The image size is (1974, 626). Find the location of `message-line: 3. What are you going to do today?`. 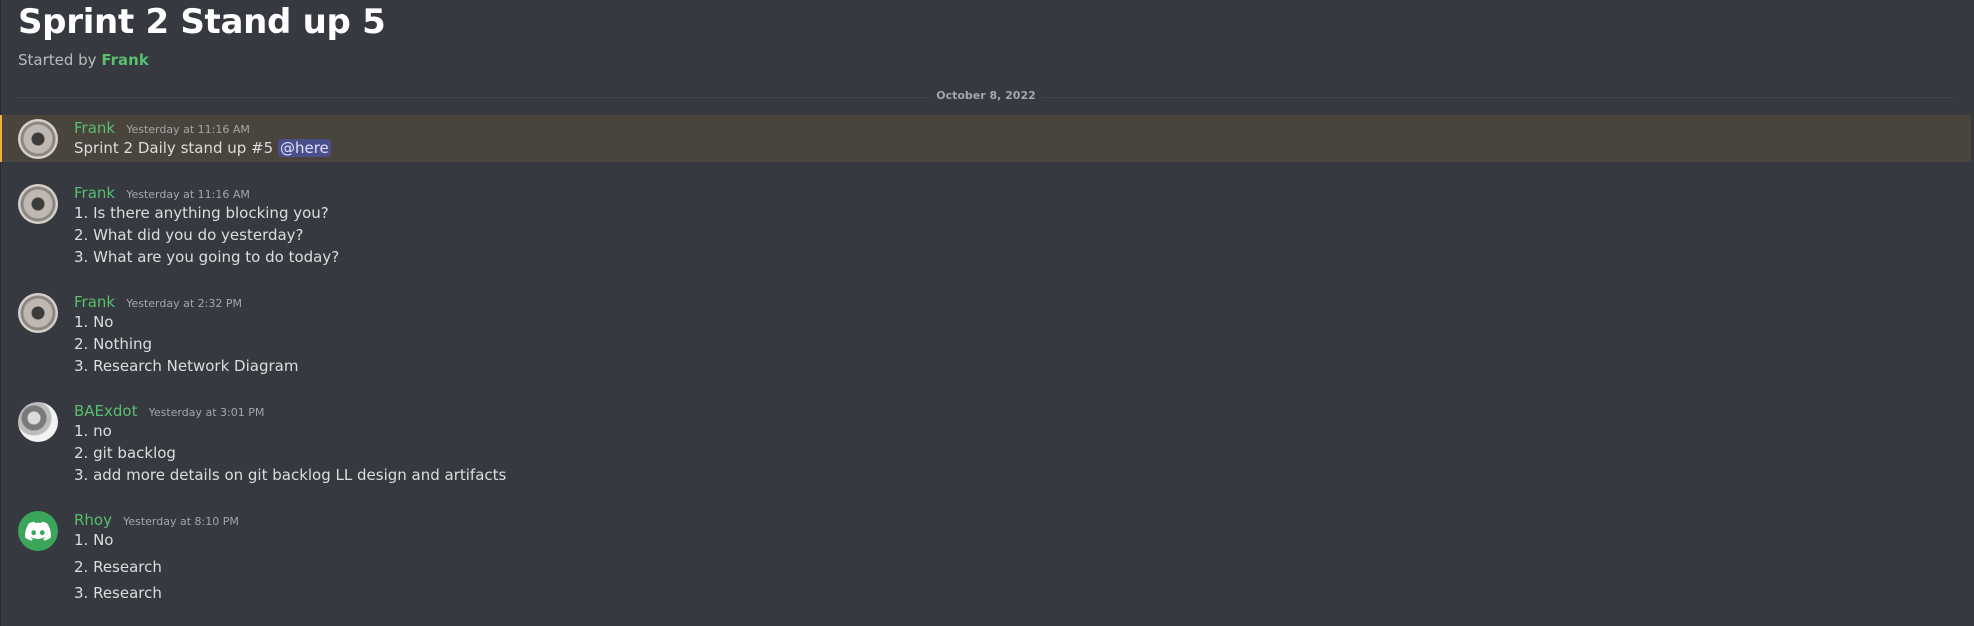

message-line: 3. What are you going to do today? is located at coordinates (207, 257).